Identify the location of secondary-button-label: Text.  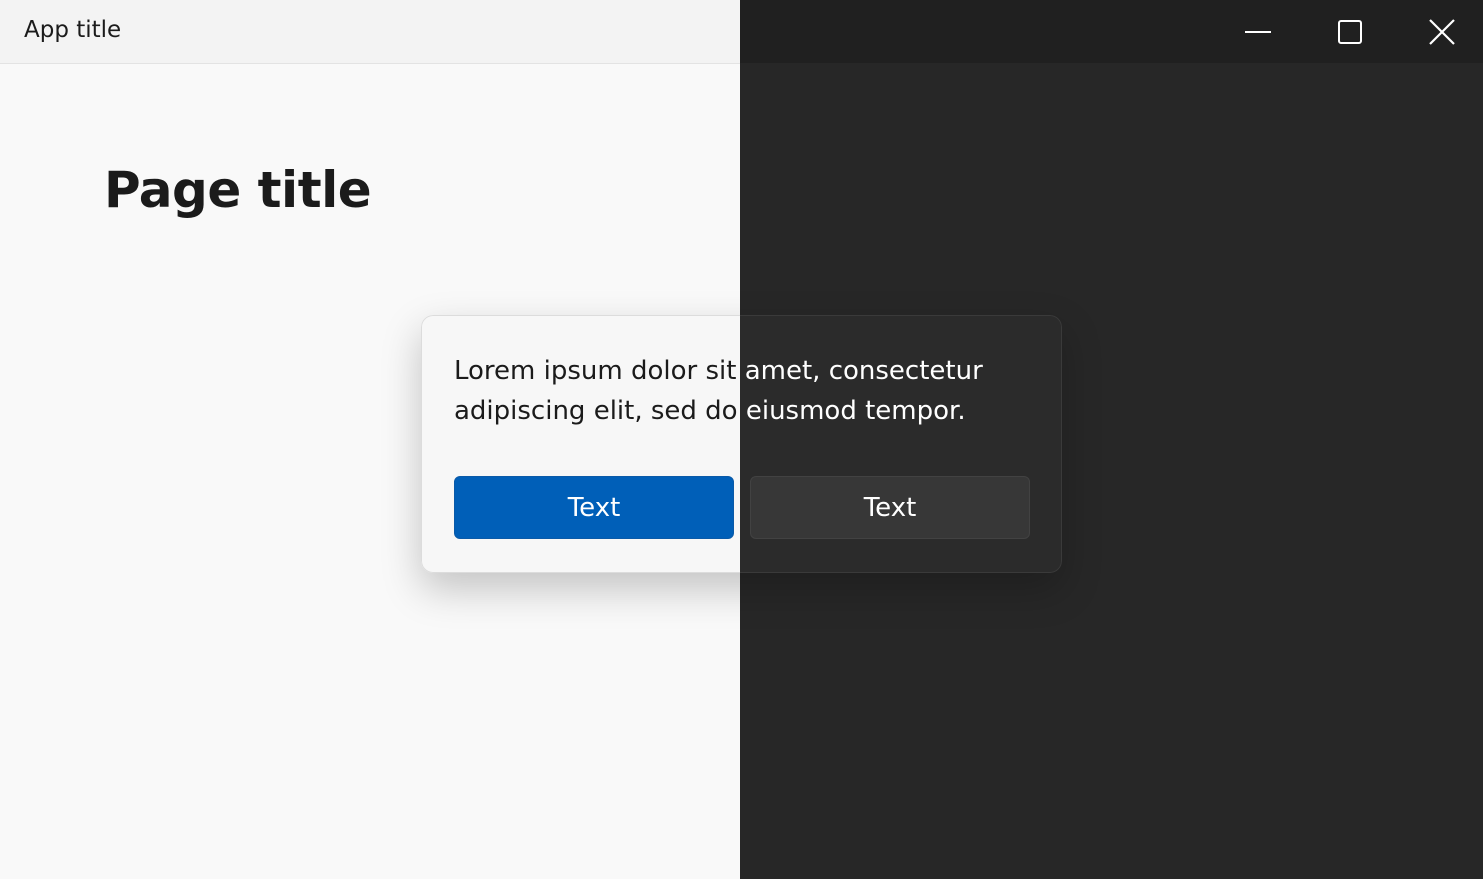
(890, 507).